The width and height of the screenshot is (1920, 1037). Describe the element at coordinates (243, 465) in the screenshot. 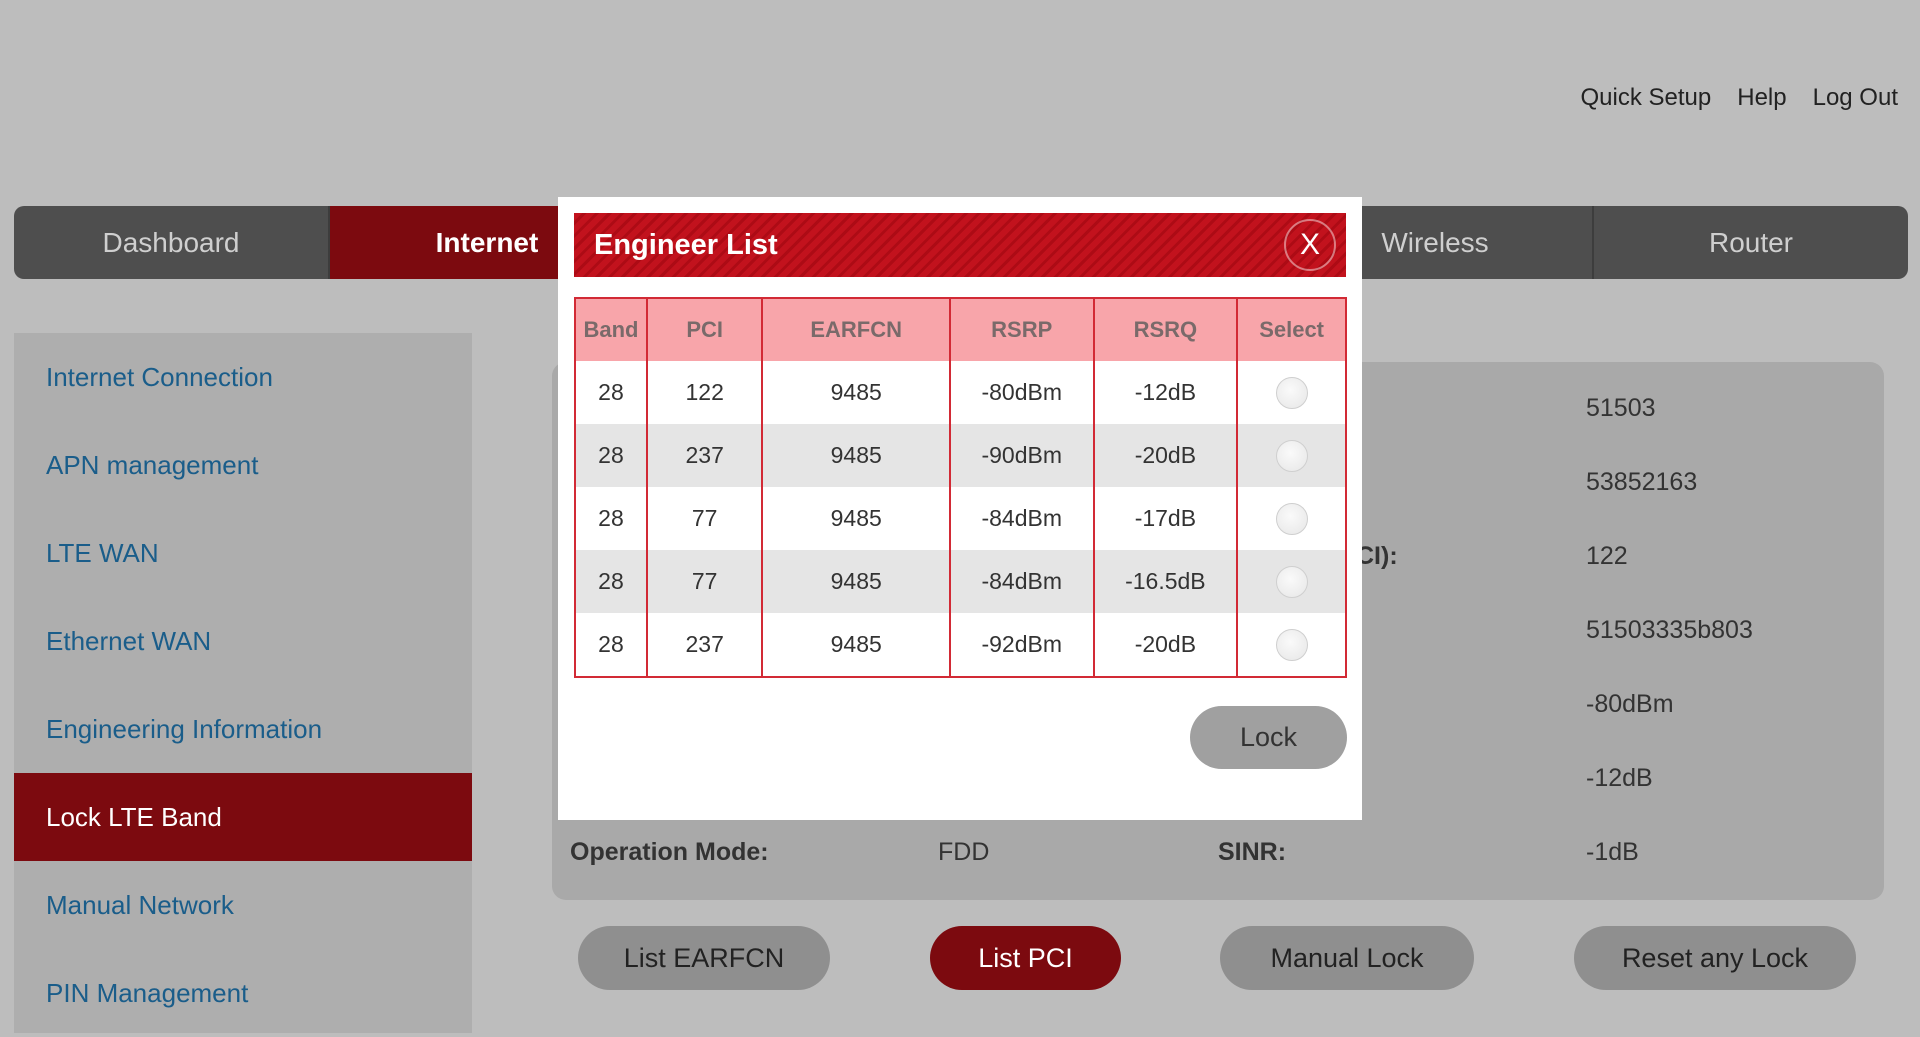

I see `sidebar-item-apn-management: APN management` at that location.